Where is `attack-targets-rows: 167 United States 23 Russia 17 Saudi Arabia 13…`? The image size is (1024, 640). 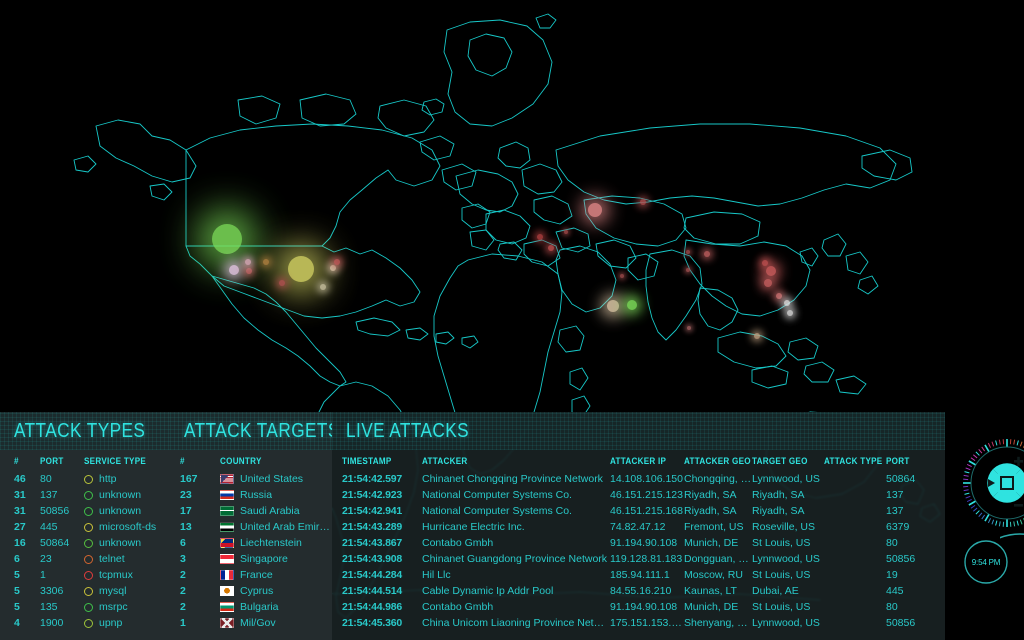 attack-targets-rows: 167 United States 23 Russia 17 Saudi Arabia 13… is located at coordinates (256, 551).